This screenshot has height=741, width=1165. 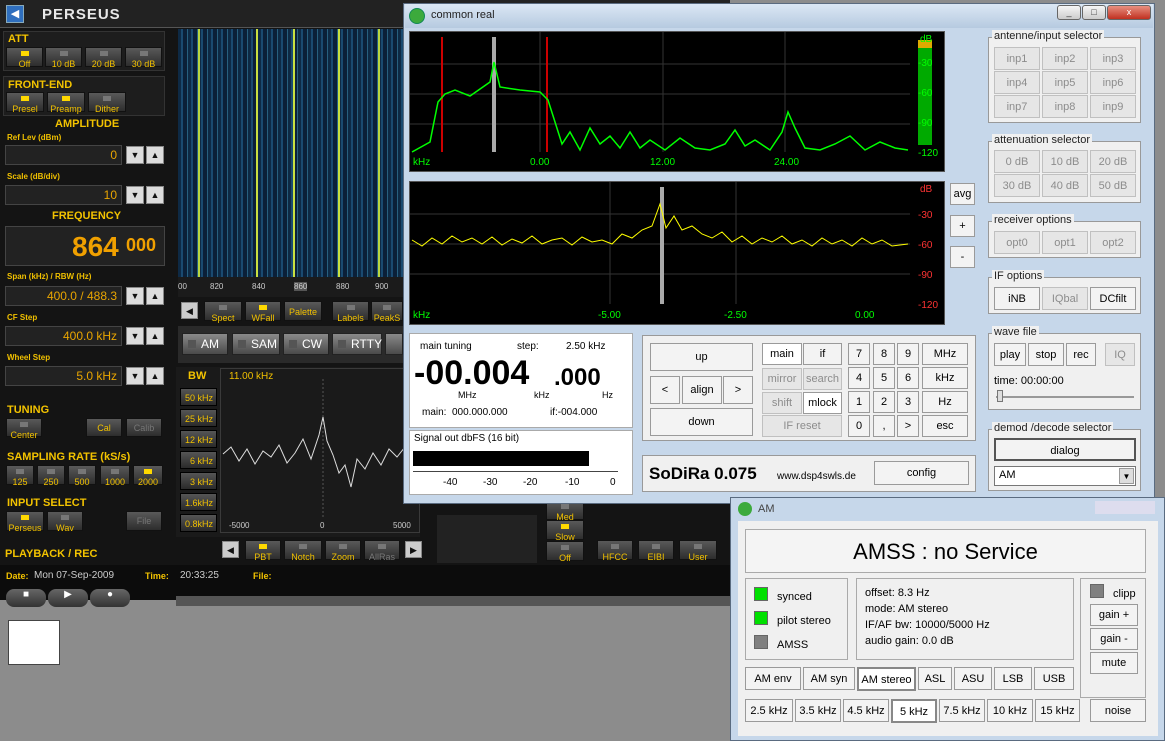 I want to click on mode-am-env-button: AM env, so click(x=773, y=678).